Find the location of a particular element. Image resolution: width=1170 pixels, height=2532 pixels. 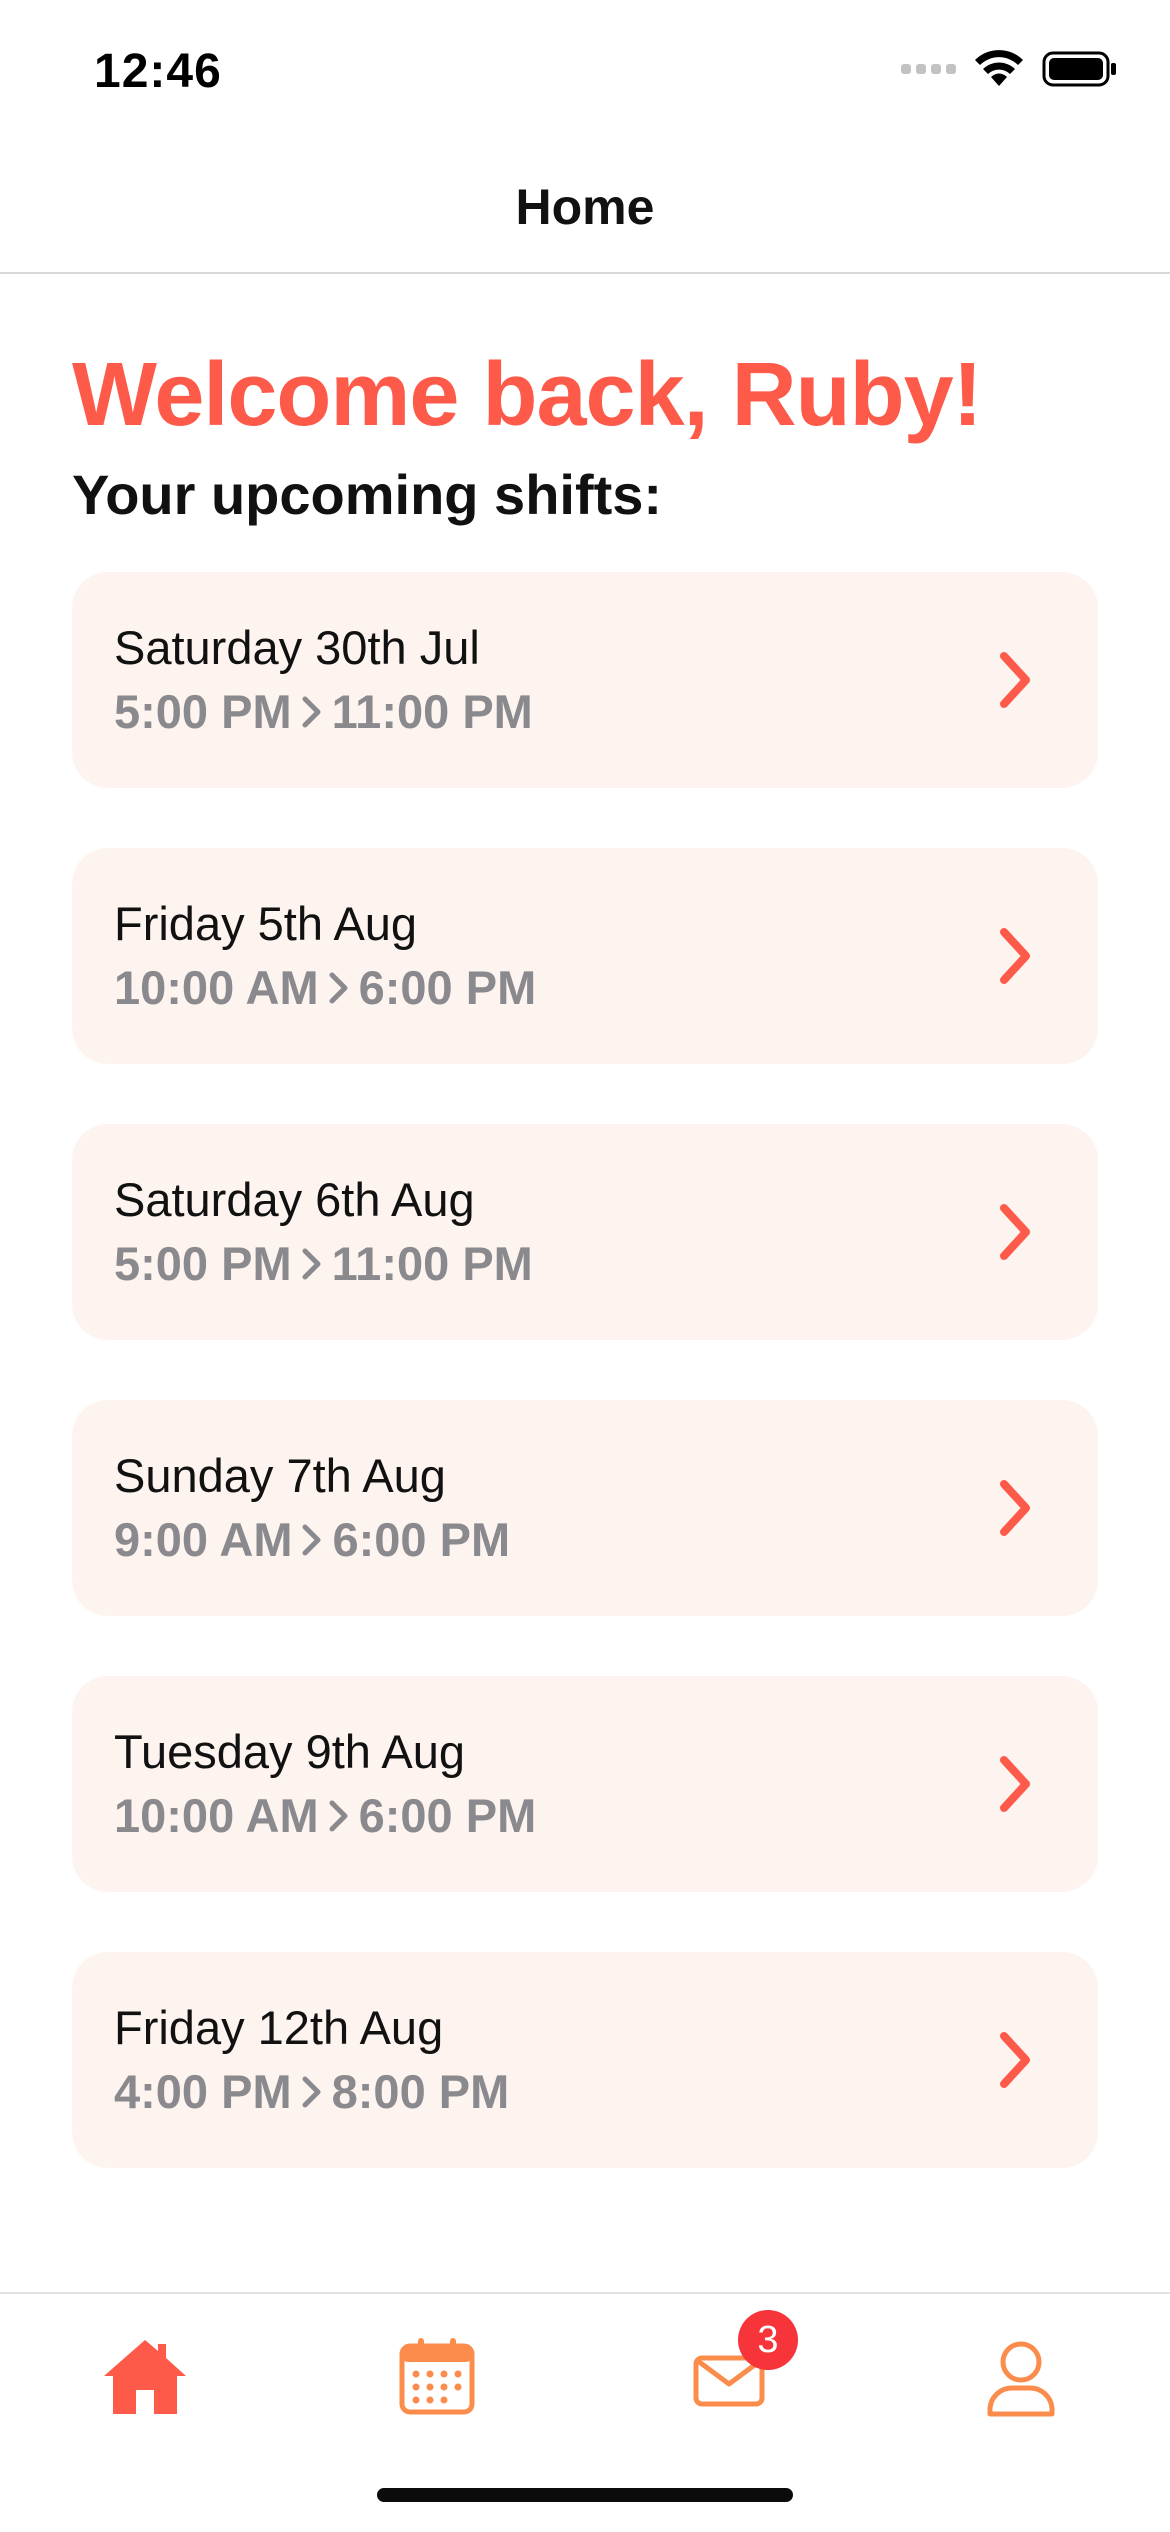

status-icons is located at coordinates (1009, 69).